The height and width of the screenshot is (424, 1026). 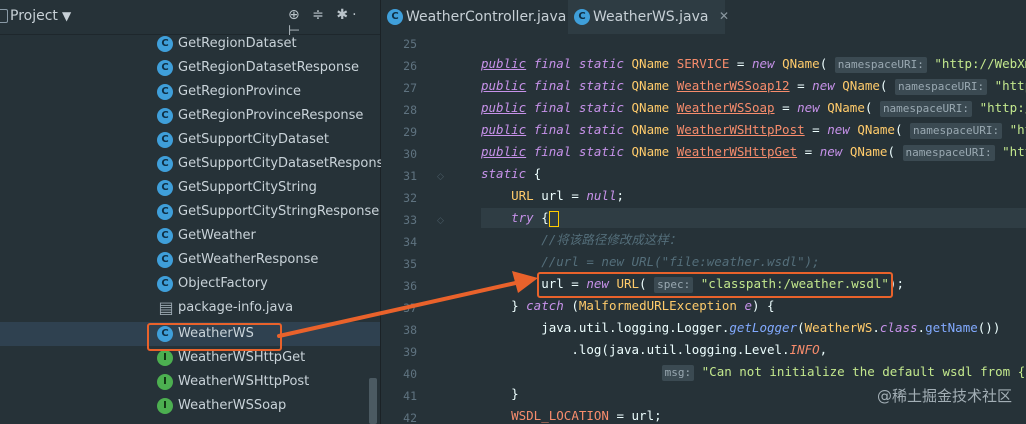 I want to click on code-line-37: } catch (MalformedURLException e) {, so click(x=628, y=305).